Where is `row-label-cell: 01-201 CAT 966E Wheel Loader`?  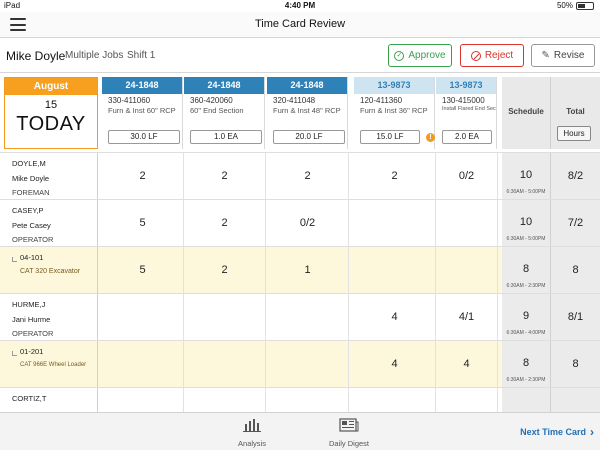 row-label-cell: 01-201 CAT 966E Wheel Loader is located at coordinates (51, 364).